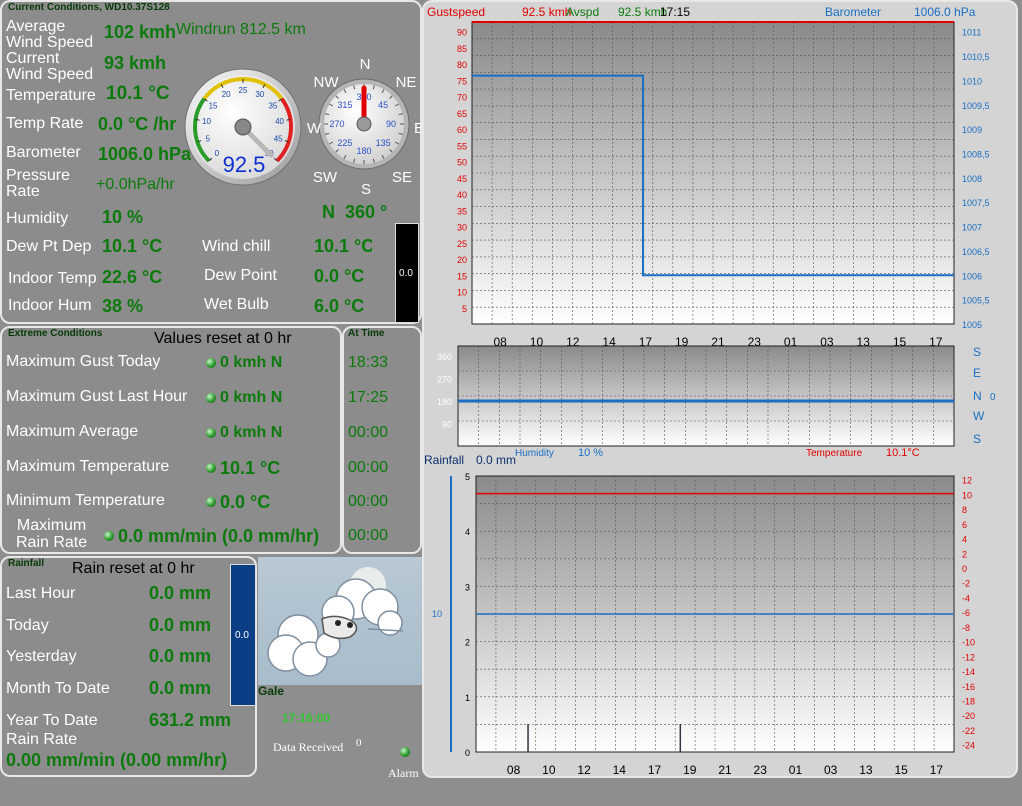 The image size is (1022, 806). I want to click on chart3-left-tick: 5, so click(467, 477).